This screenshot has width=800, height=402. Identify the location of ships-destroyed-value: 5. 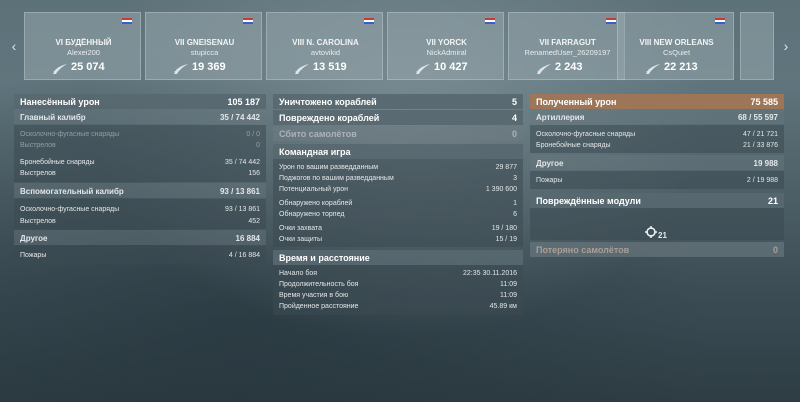
(514, 101).